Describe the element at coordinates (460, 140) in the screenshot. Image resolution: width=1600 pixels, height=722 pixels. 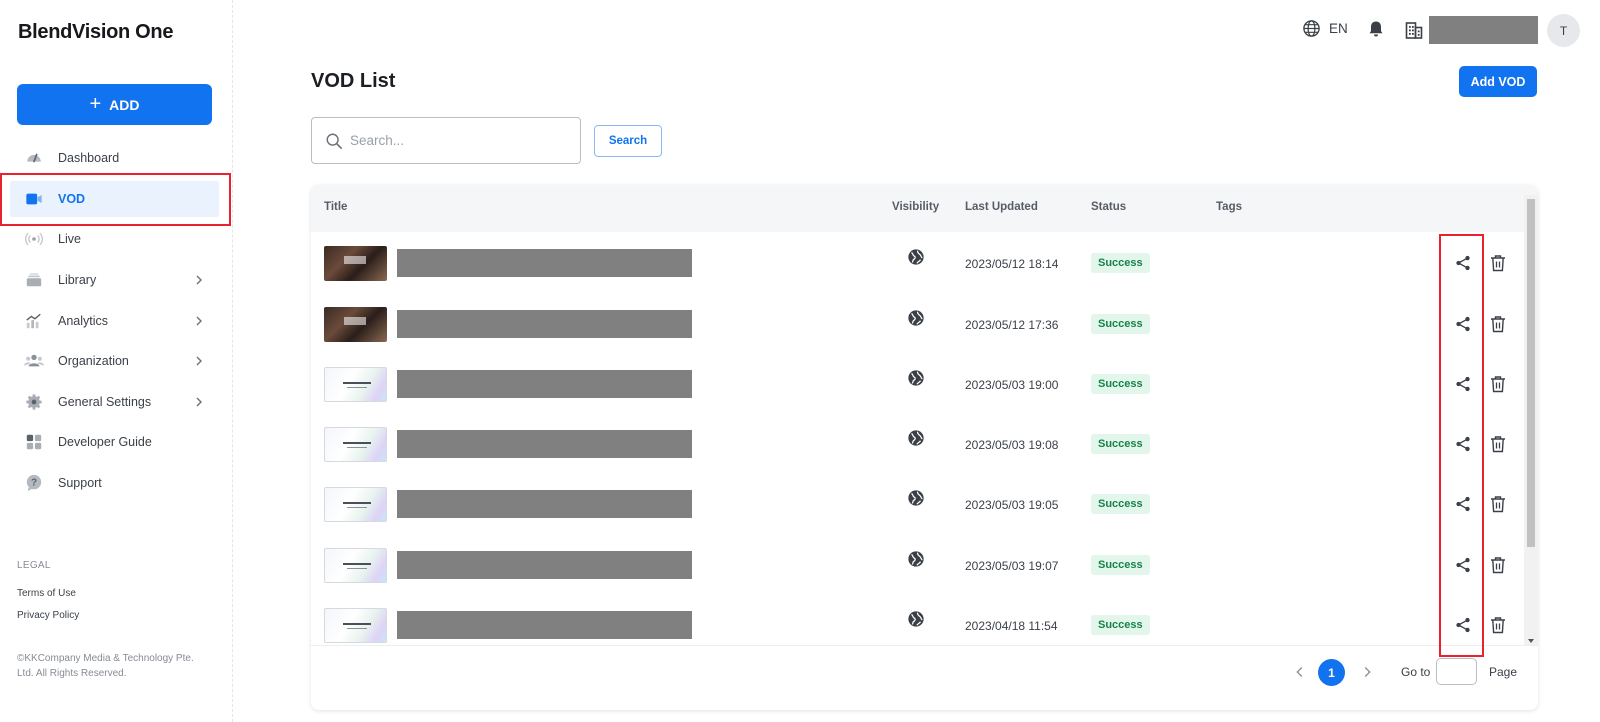
I see `search-input` at that location.